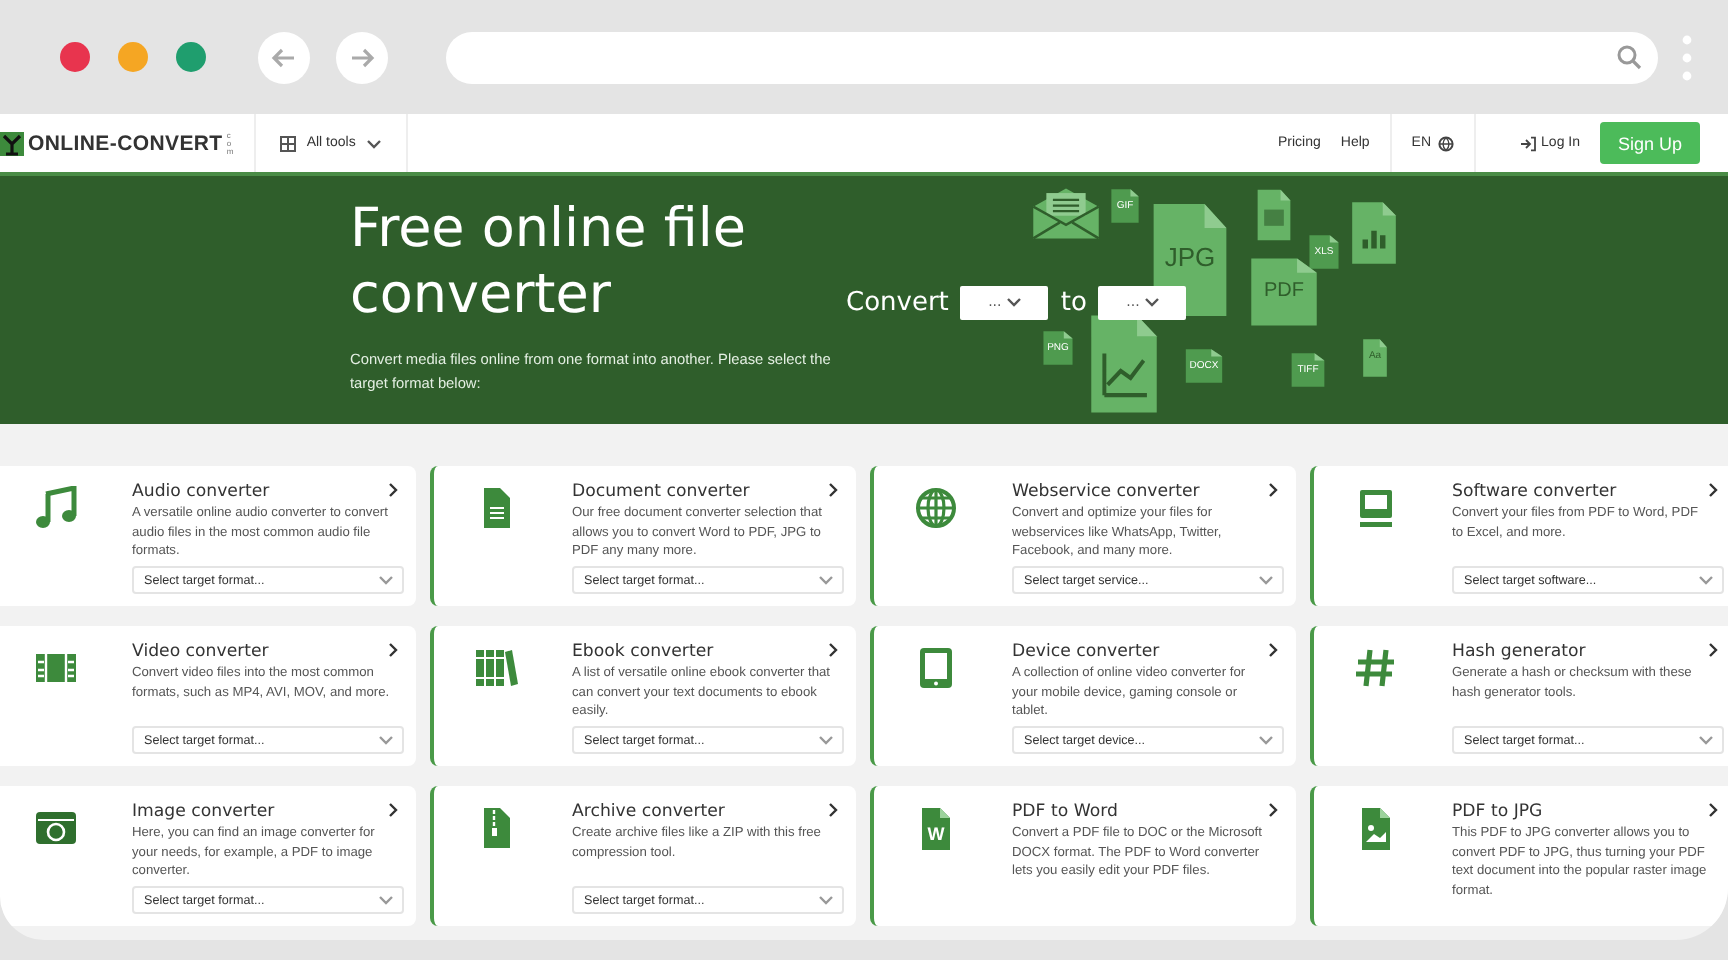  I want to click on close-window-button, so click(75, 57).